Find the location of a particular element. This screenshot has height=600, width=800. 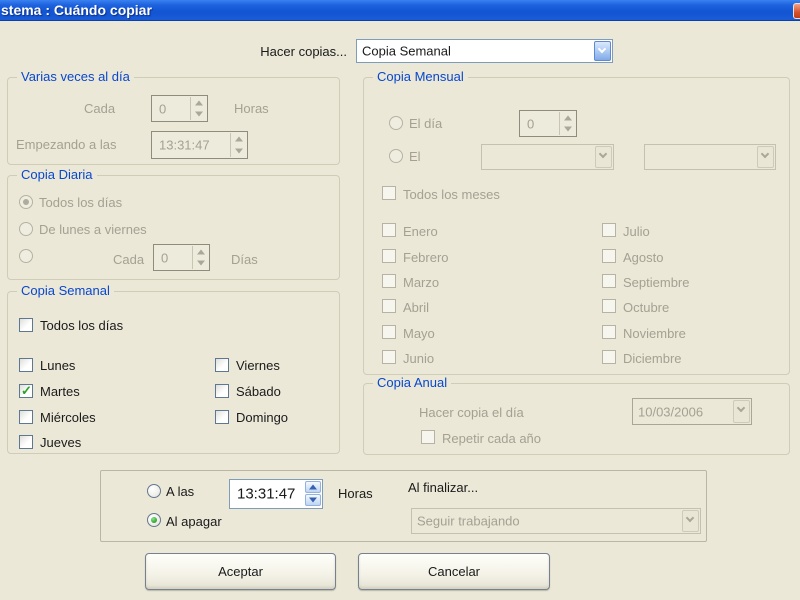

group-title: Copia Semanal is located at coordinates (65, 290).